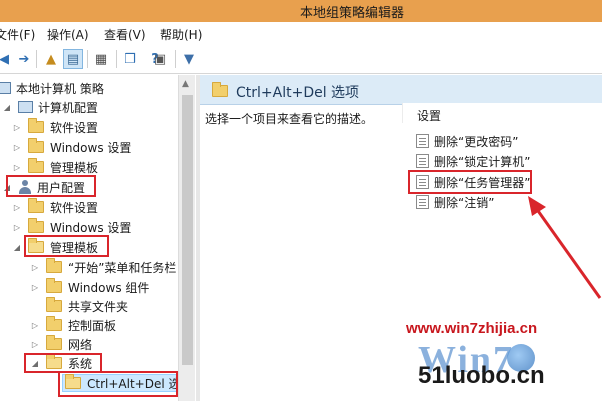  Describe the element at coordinates (476, 141) in the screenshot. I see `setting-item-label: 删除“更改密码”` at that location.